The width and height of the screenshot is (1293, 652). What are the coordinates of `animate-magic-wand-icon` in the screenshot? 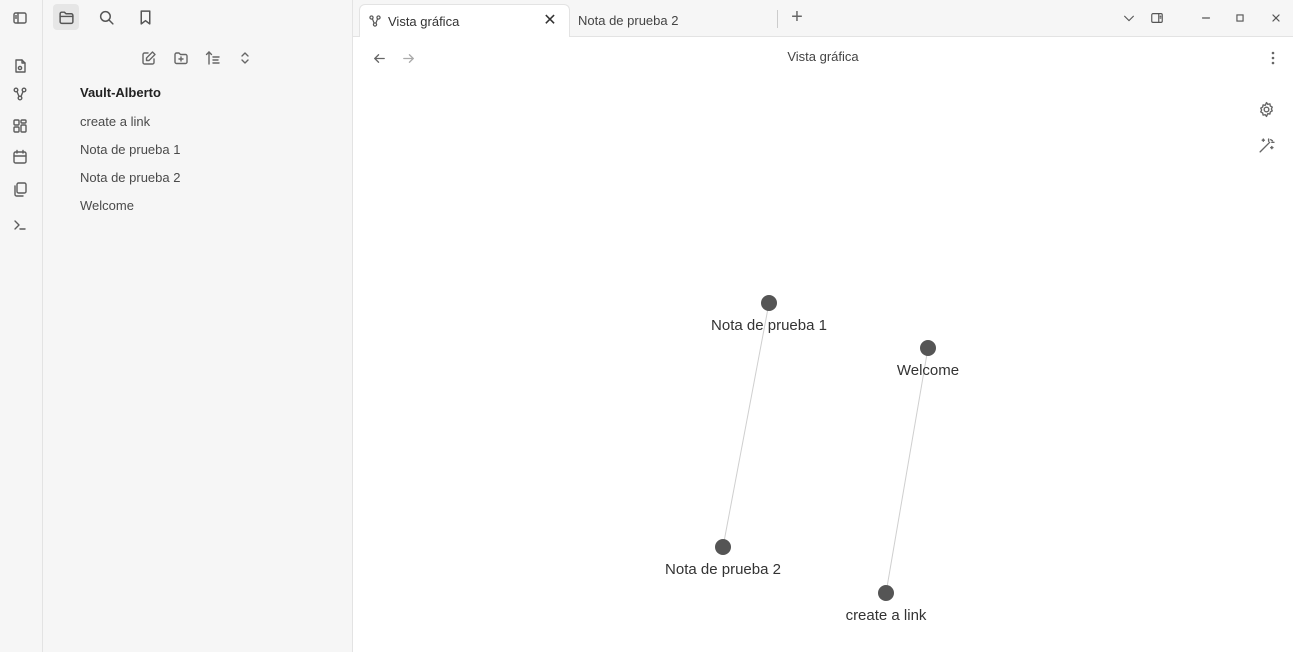 It's located at (1266, 145).